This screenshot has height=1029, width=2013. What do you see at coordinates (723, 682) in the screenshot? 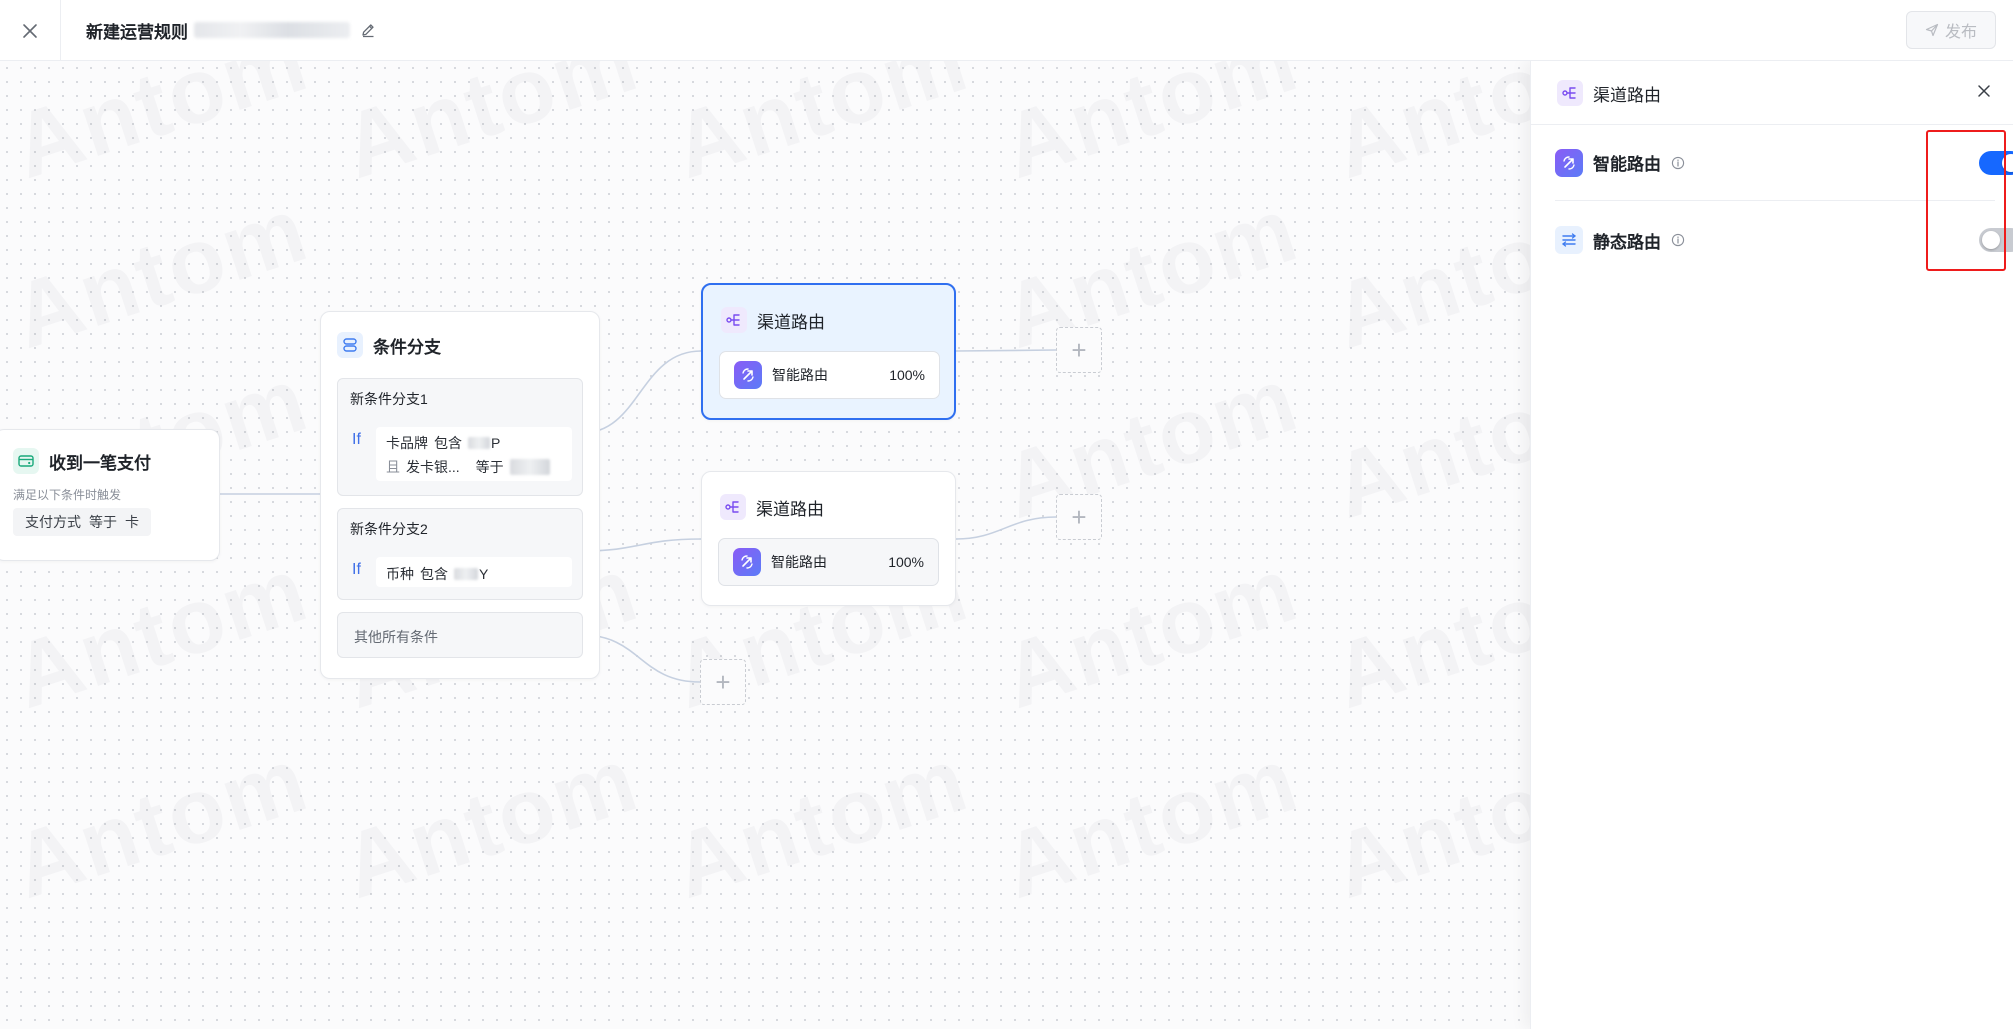
I see `add-node-button-after-other: +` at bounding box center [723, 682].